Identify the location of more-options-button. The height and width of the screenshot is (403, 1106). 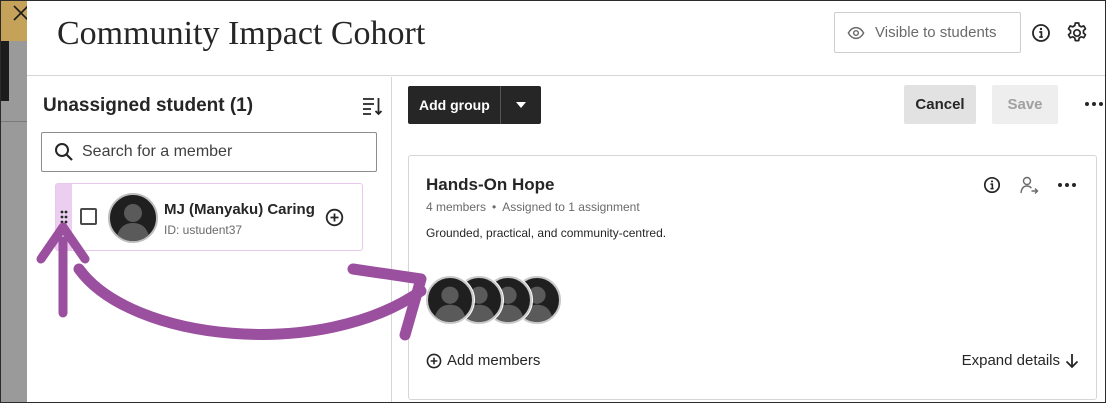
(1094, 104).